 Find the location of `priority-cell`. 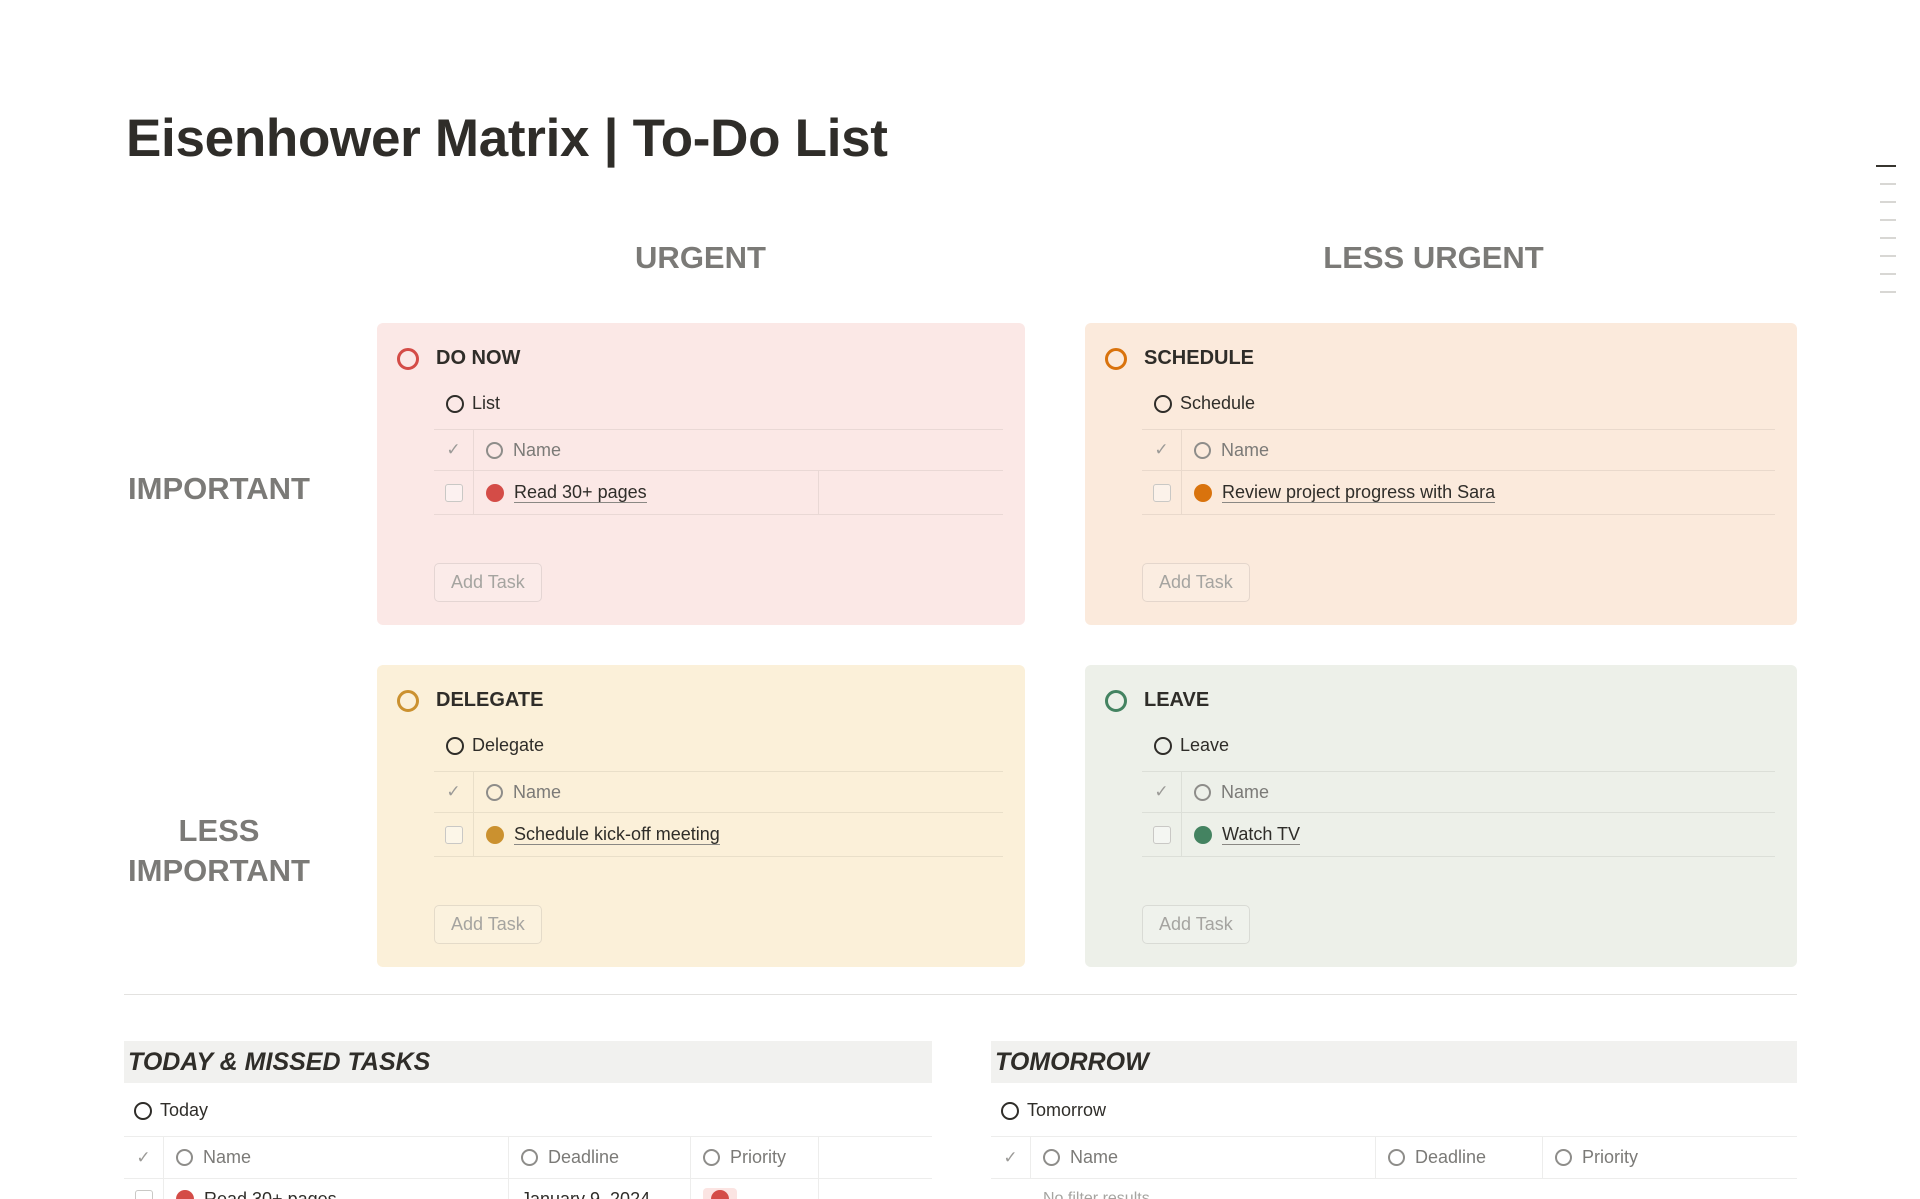

priority-cell is located at coordinates (755, 1189).